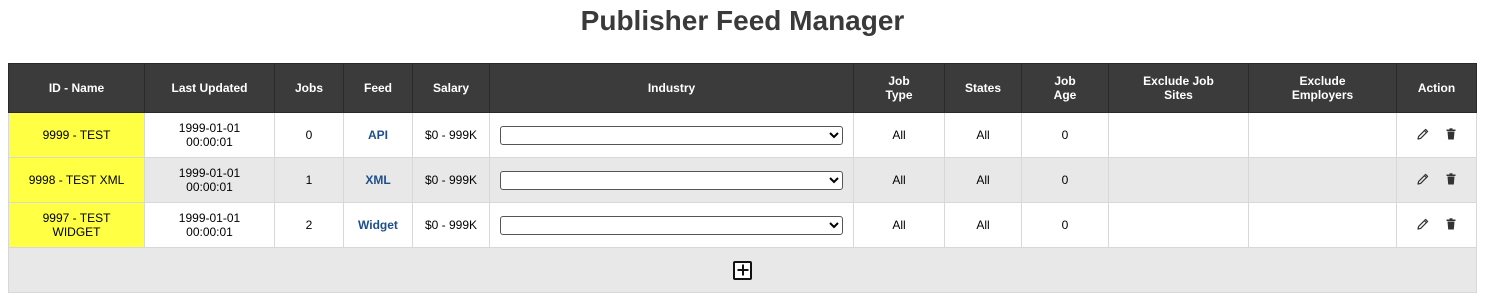  What do you see at coordinates (76, 225) in the screenshot?
I see `id-name-cell: 9997 - TEST WIDGET` at bounding box center [76, 225].